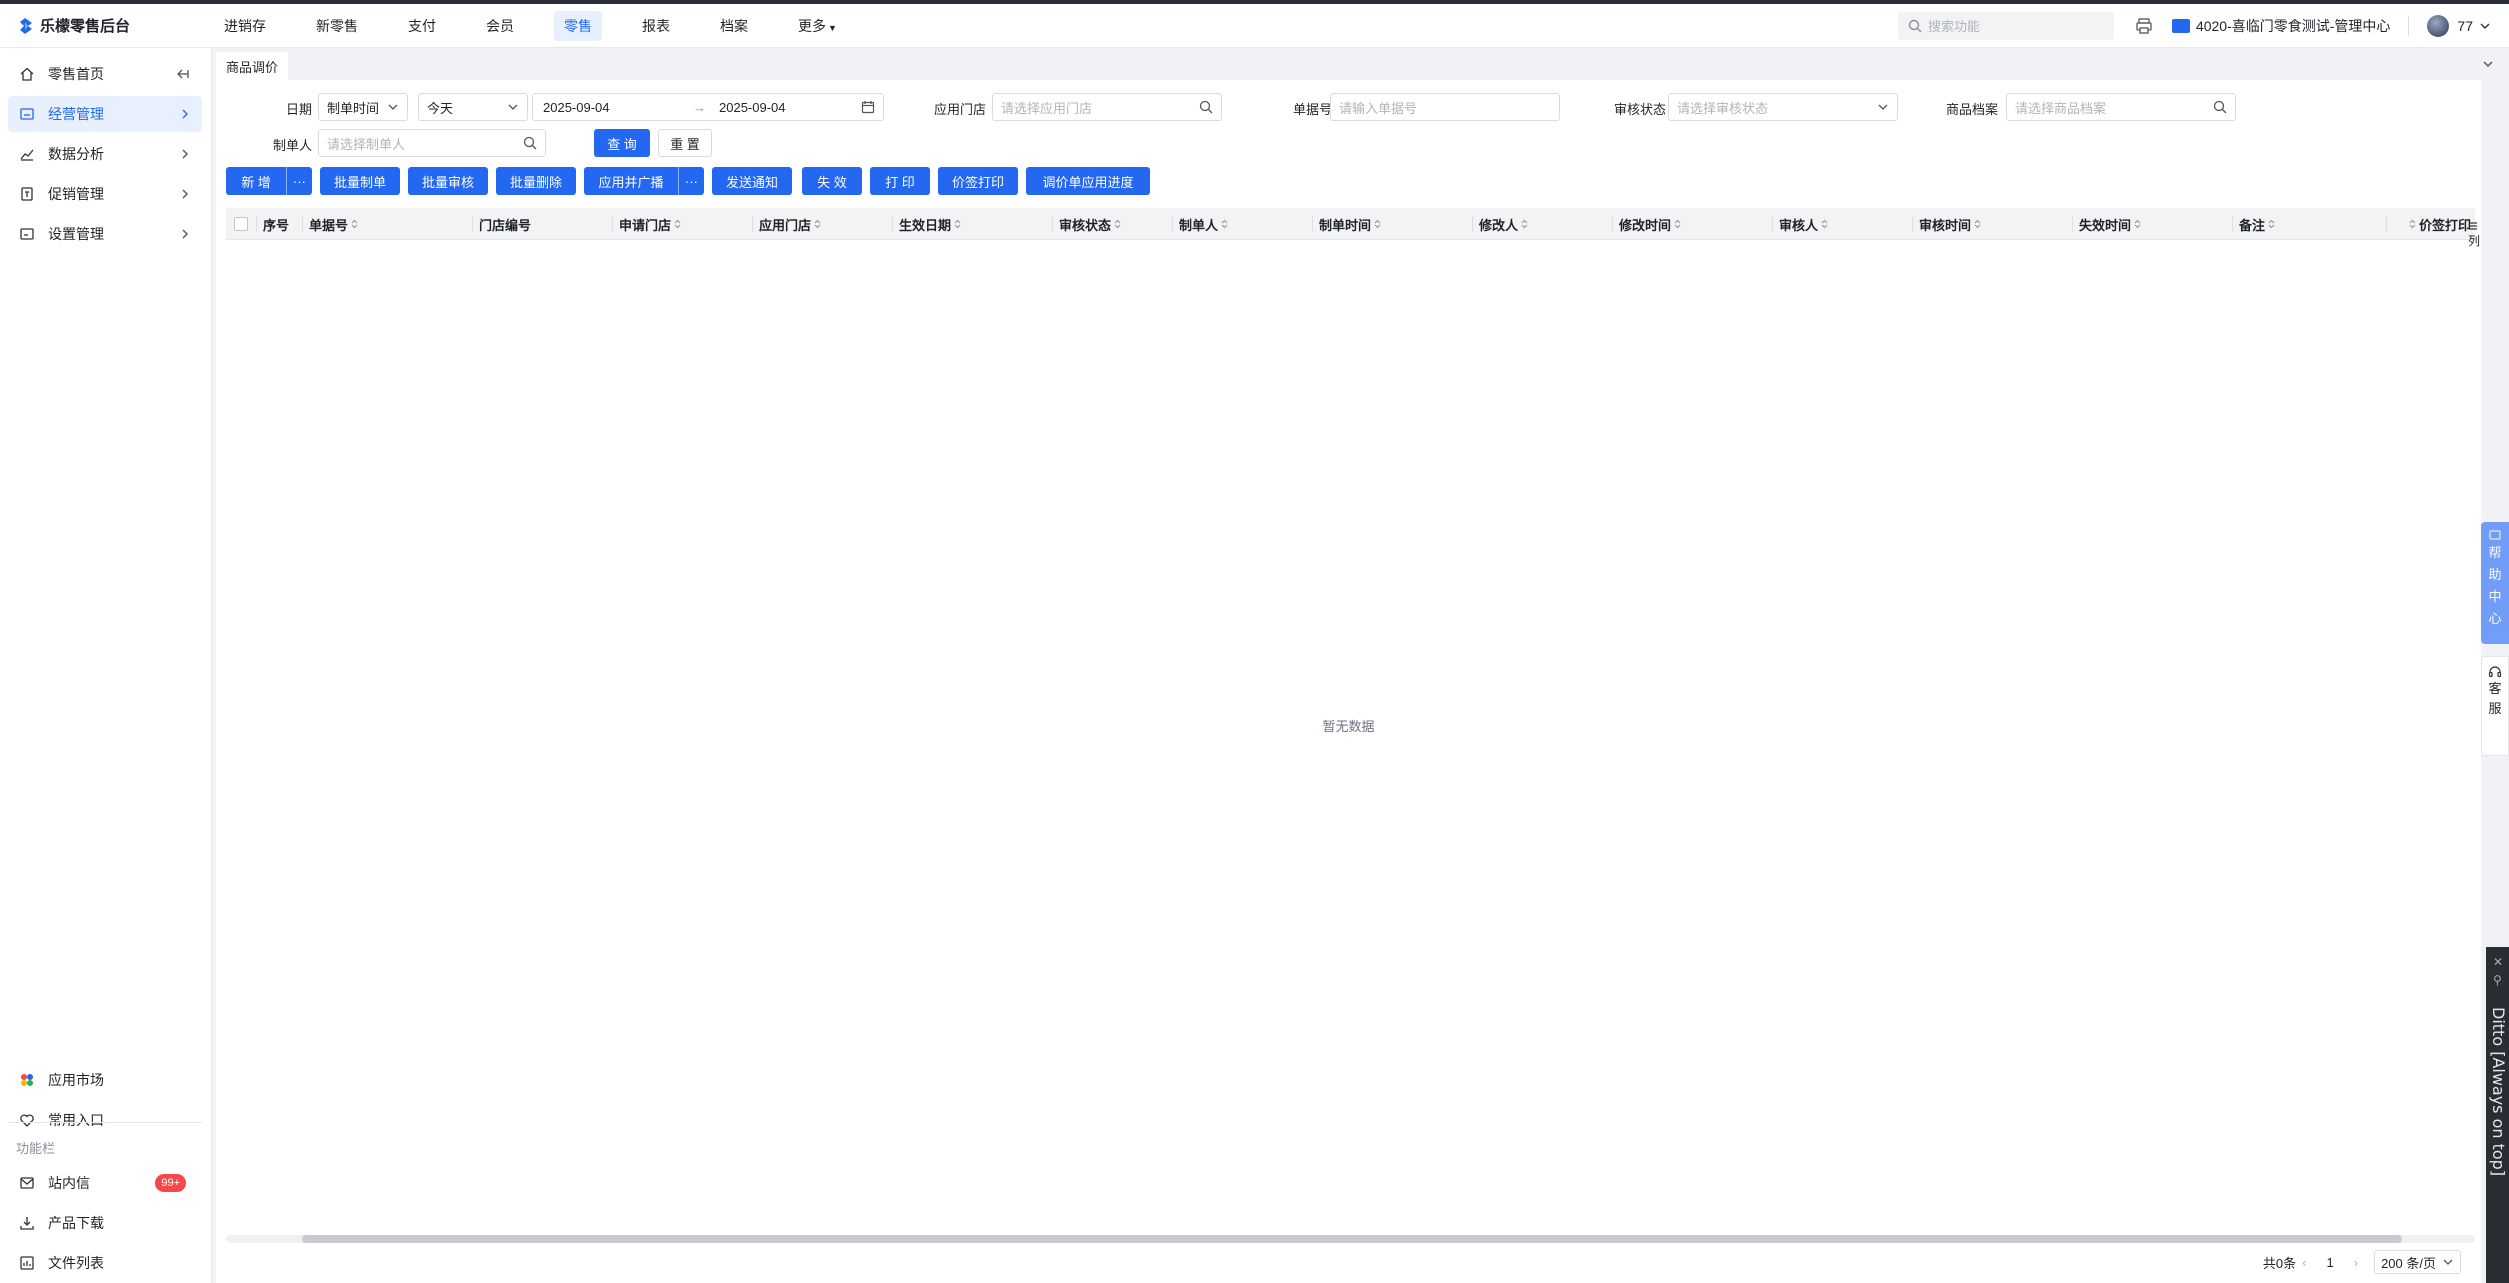  I want to click on service-char: 服, so click(2495, 708).